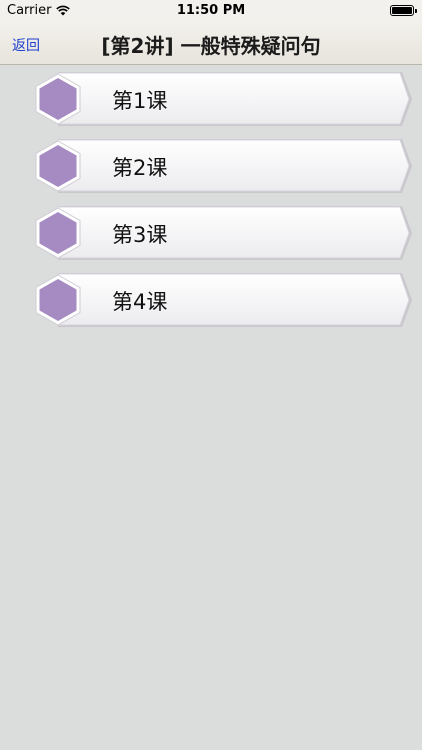 The width and height of the screenshot is (422, 750). I want to click on page-title: [第2讲] 一般特殊疑问句, so click(211, 46).